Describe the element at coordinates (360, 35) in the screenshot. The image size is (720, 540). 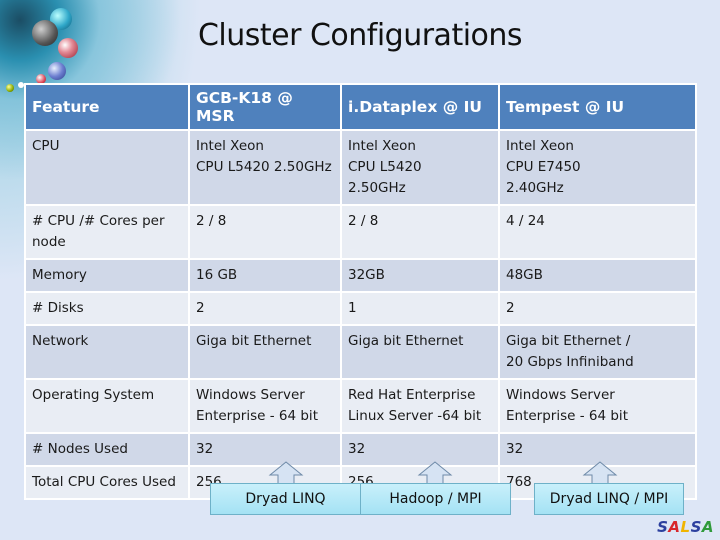
I see `slide-title: Cluster Configurations` at that location.